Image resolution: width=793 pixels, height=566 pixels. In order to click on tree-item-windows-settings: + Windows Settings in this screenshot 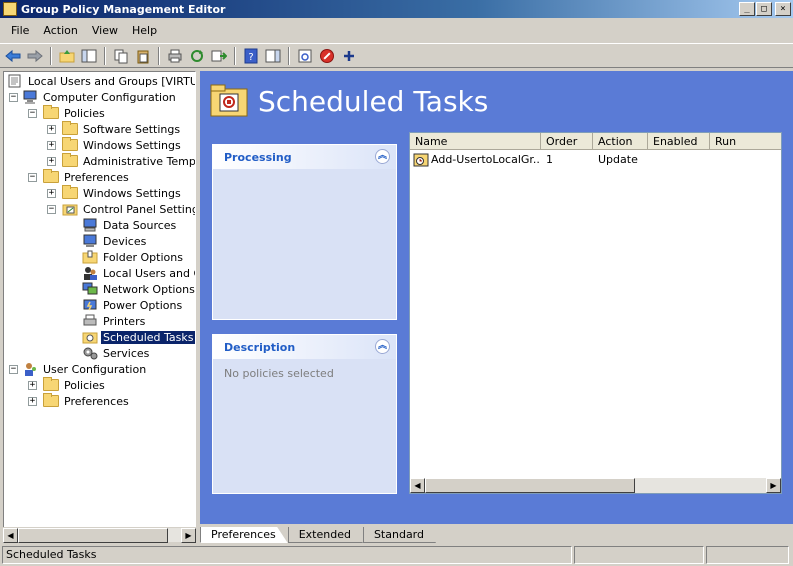, I will do `click(115, 145)`.